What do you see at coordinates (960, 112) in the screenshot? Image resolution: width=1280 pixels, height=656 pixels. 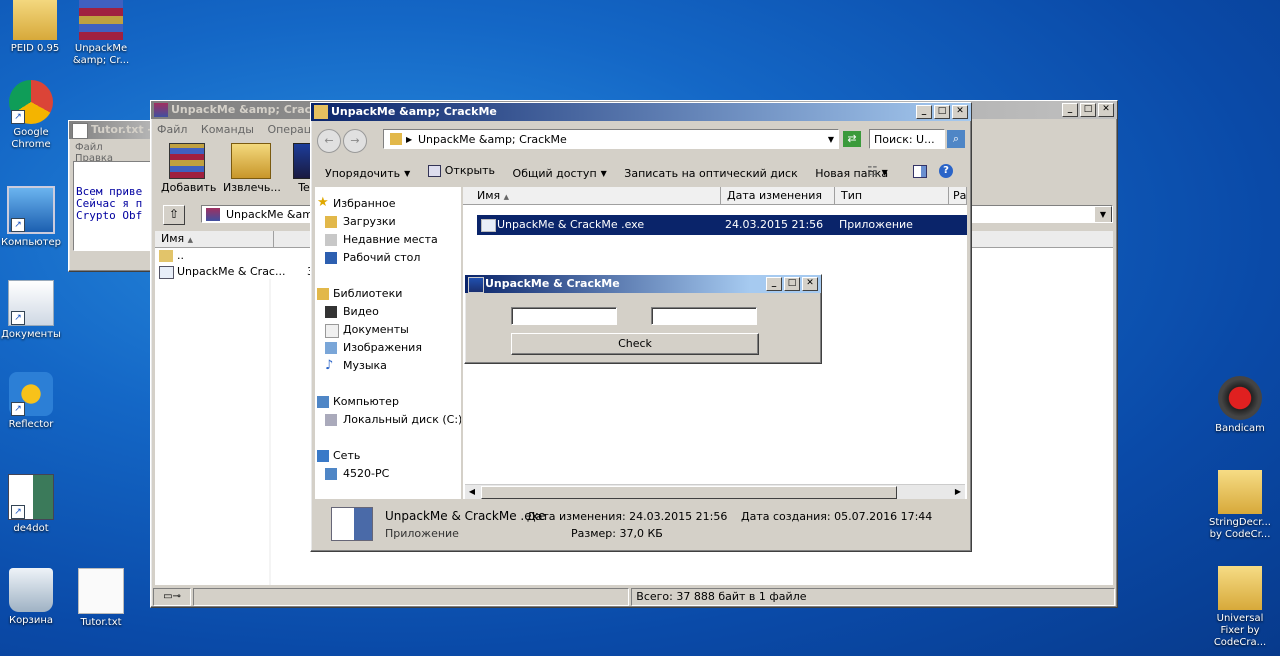 I see `explorer-close-button: ✕` at bounding box center [960, 112].